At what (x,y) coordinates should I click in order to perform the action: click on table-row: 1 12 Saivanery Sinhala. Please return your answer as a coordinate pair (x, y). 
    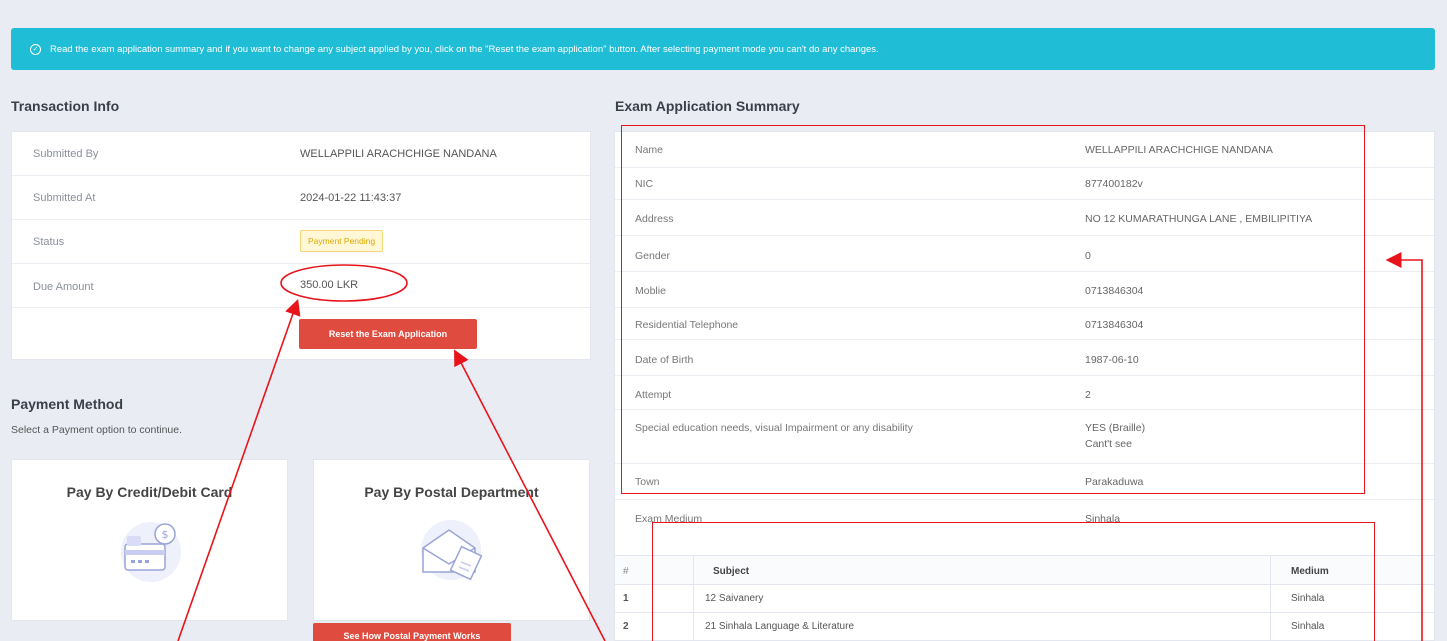
    Looking at the image, I should click on (1024, 599).